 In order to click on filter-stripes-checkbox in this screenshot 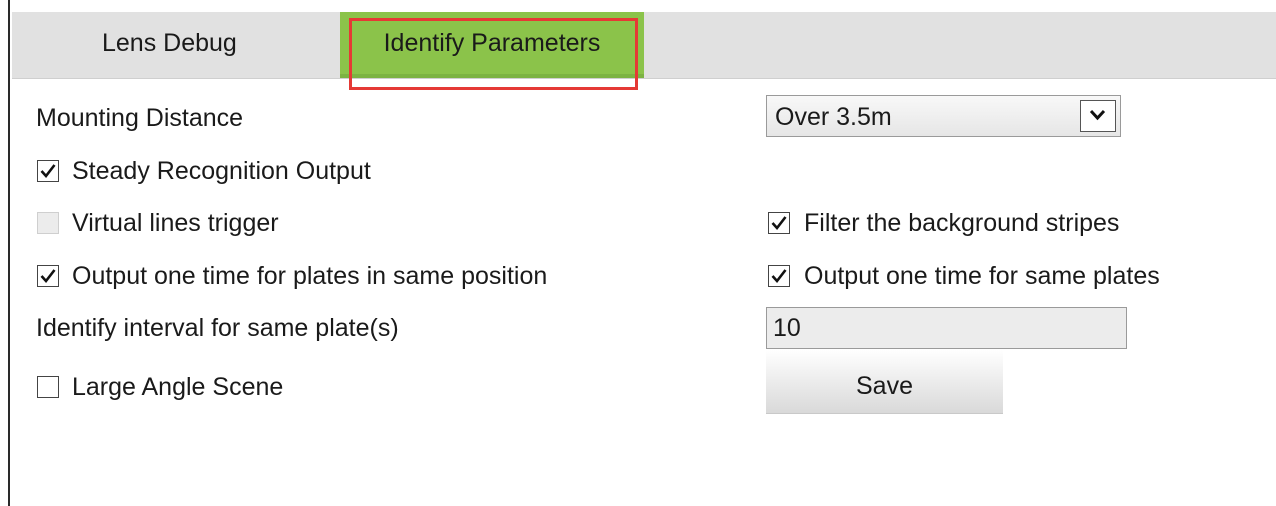, I will do `click(779, 223)`.